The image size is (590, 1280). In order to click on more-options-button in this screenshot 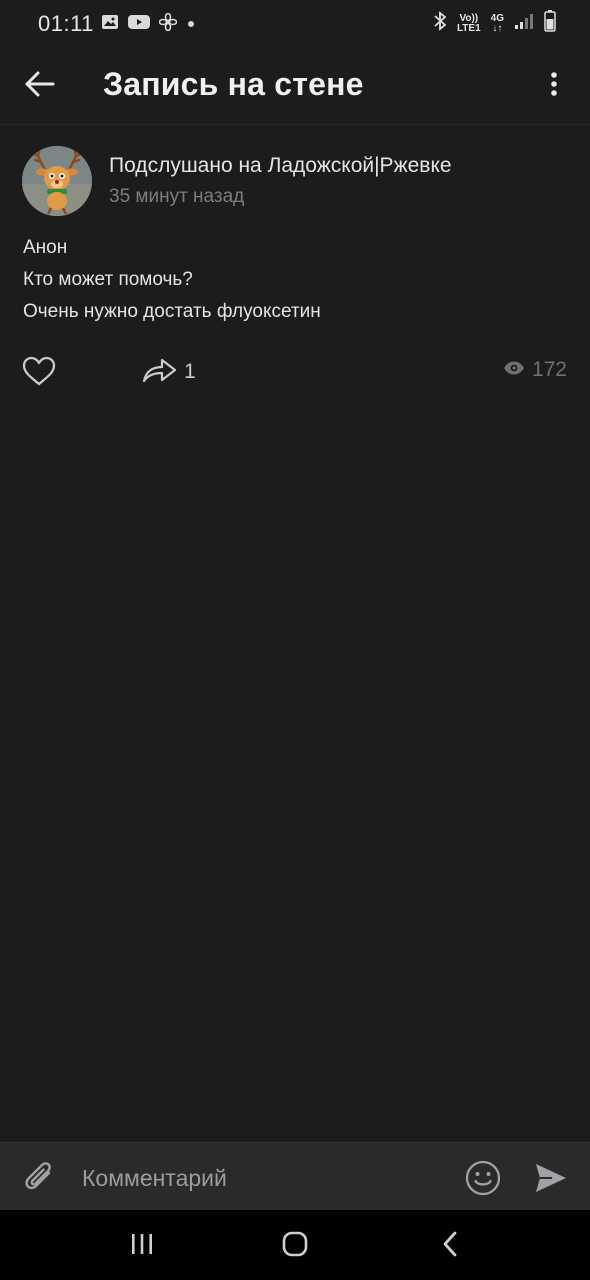, I will do `click(554, 86)`.